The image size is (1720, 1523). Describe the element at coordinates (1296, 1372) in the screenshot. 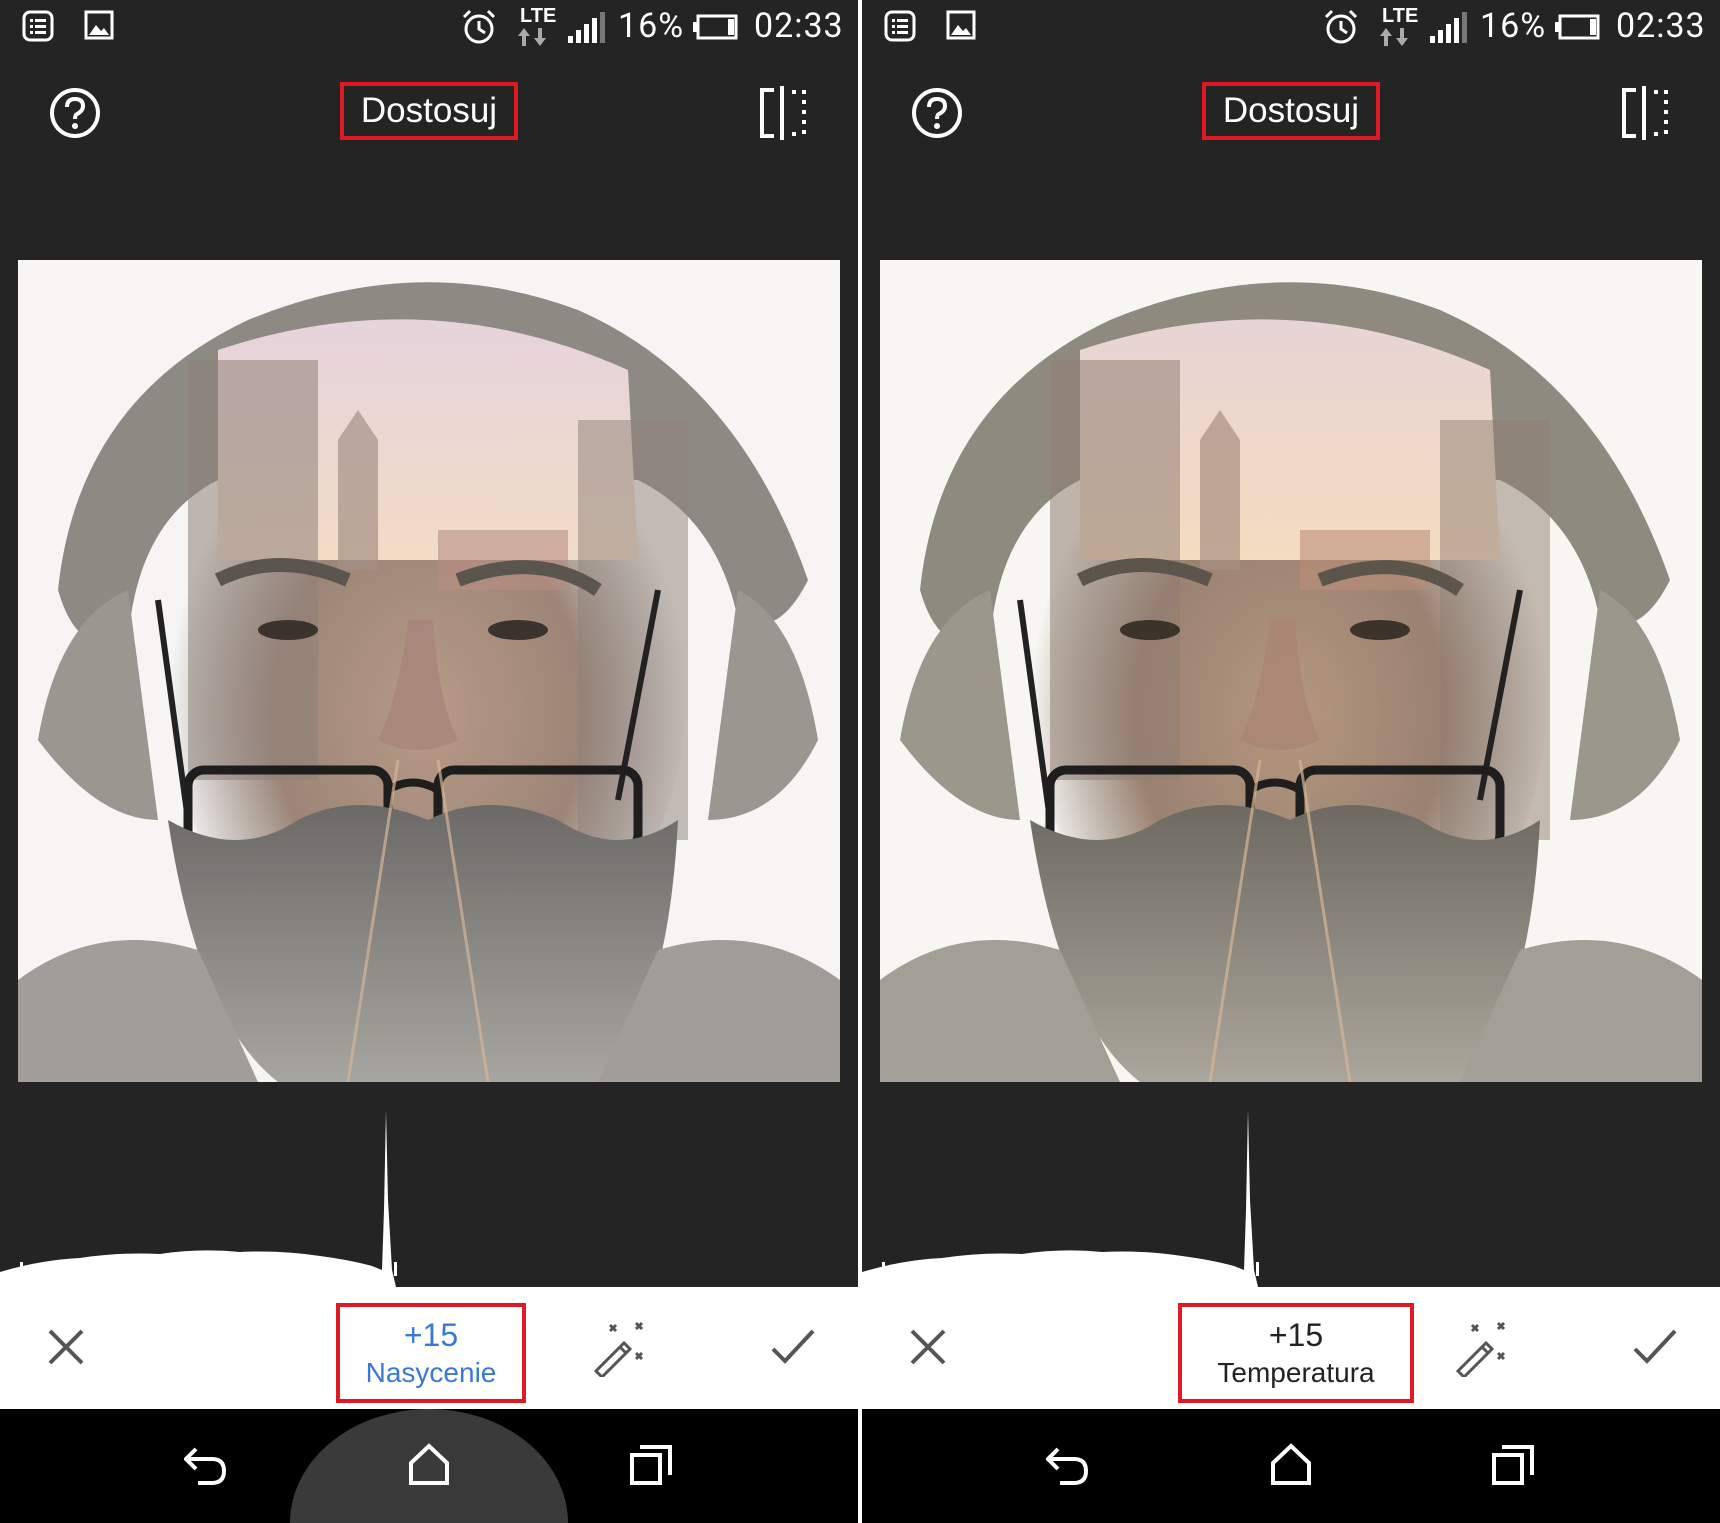

I see `adjust-label: Temperatura` at that location.